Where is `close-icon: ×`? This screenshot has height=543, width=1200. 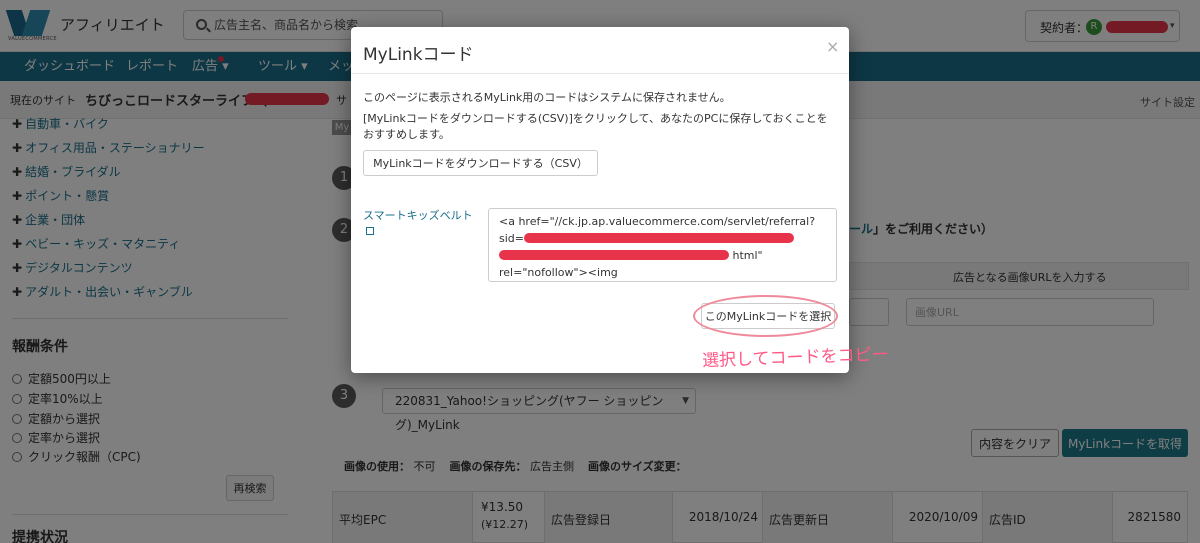 close-icon: × is located at coordinates (832, 46).